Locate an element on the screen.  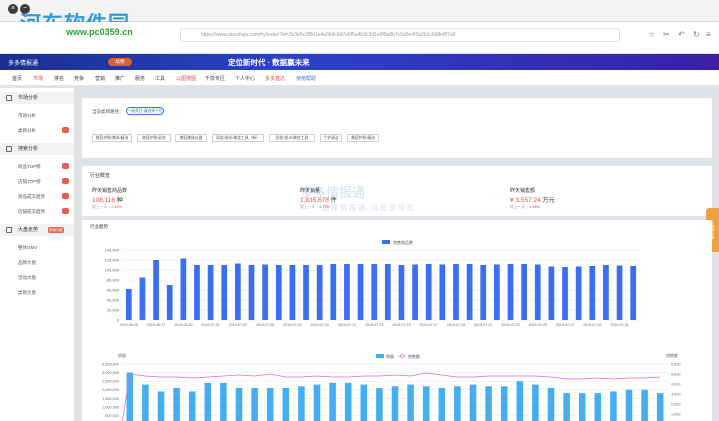
chart-icon is located at coordinates (9, 98).